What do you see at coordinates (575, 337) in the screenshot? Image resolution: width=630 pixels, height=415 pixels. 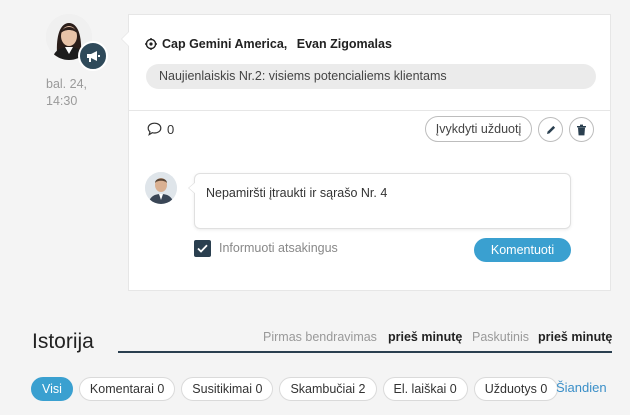 I see `last-contact-value: prieš minutę` at bounding box center [575, 337].